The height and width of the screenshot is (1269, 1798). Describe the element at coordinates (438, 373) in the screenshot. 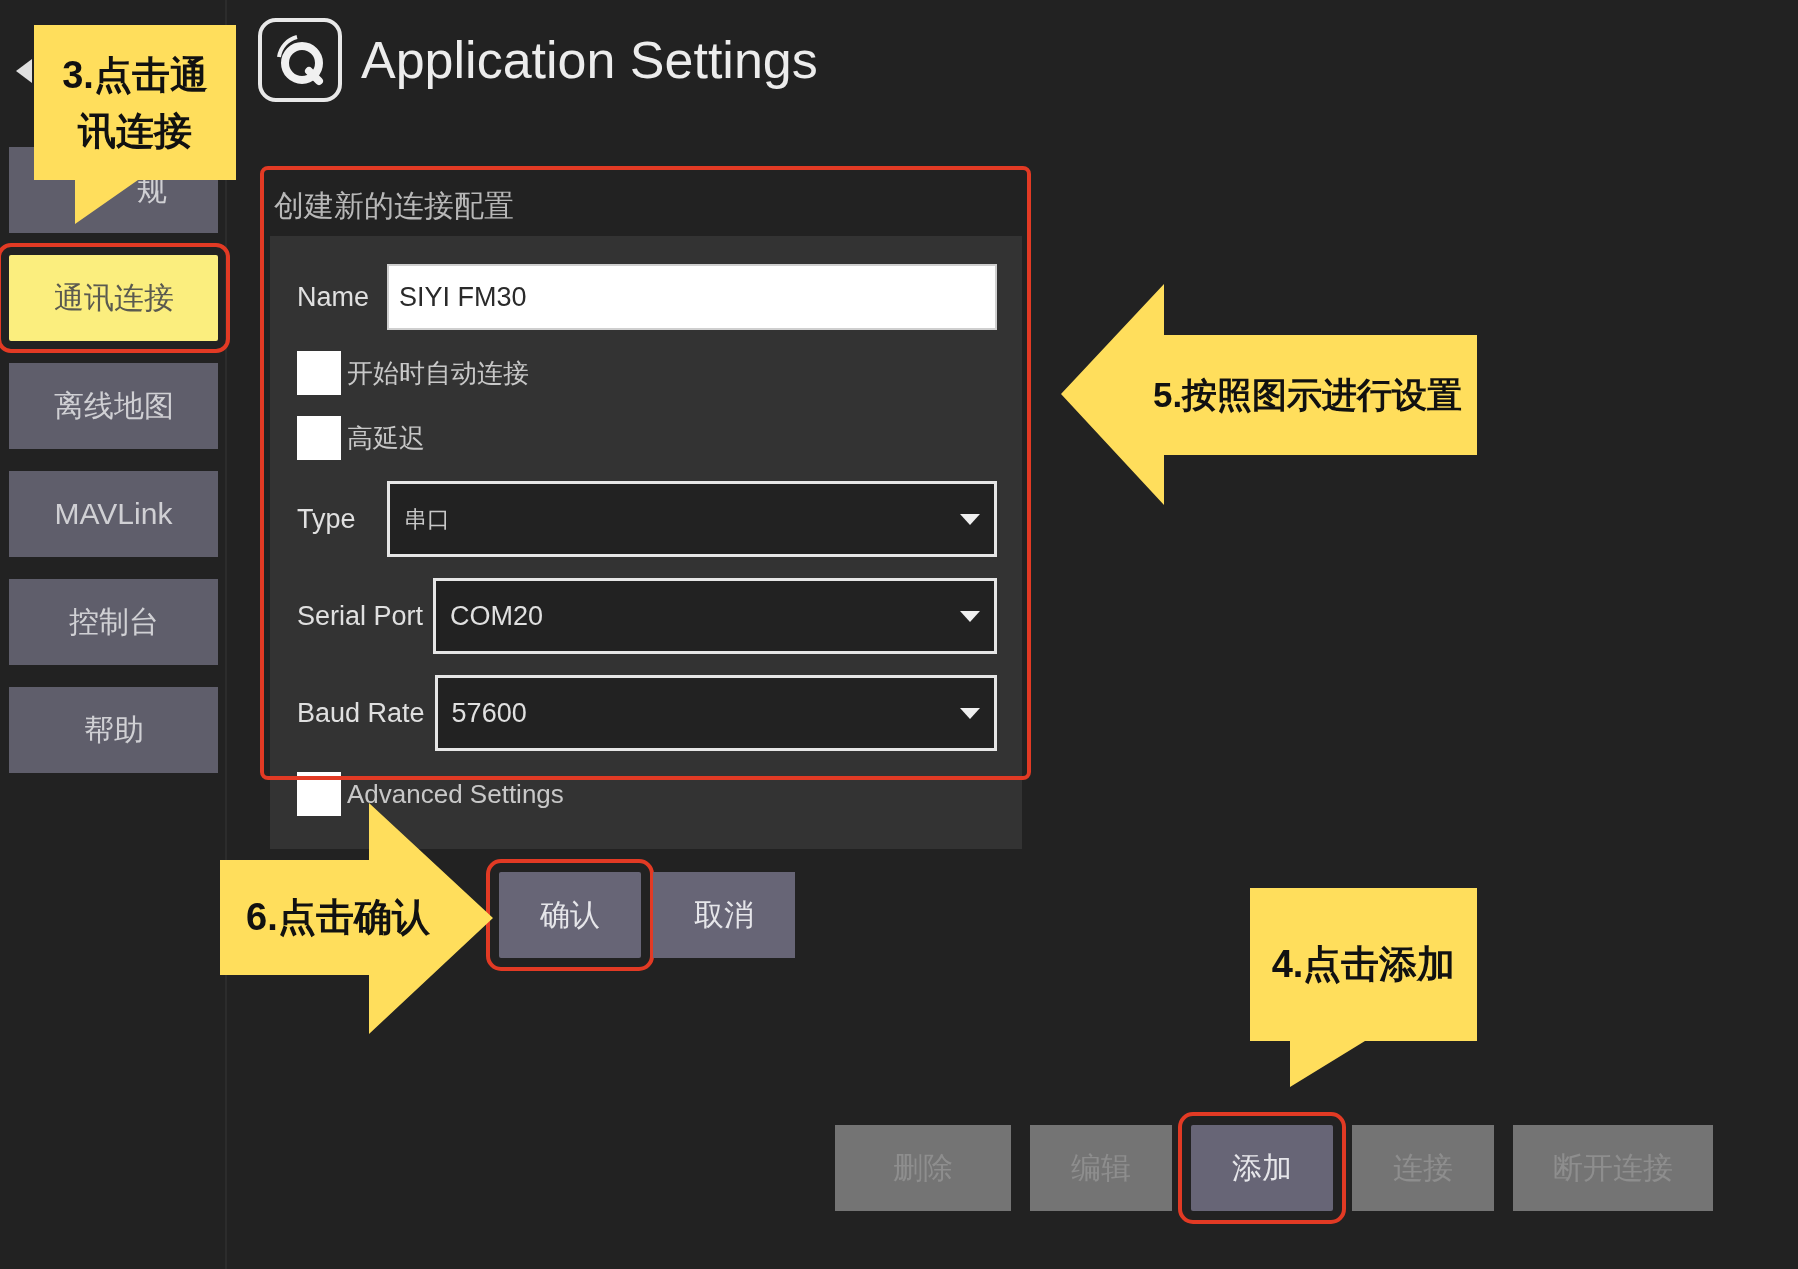

I see `checkbox-label: 开始时自动连接` at that location.